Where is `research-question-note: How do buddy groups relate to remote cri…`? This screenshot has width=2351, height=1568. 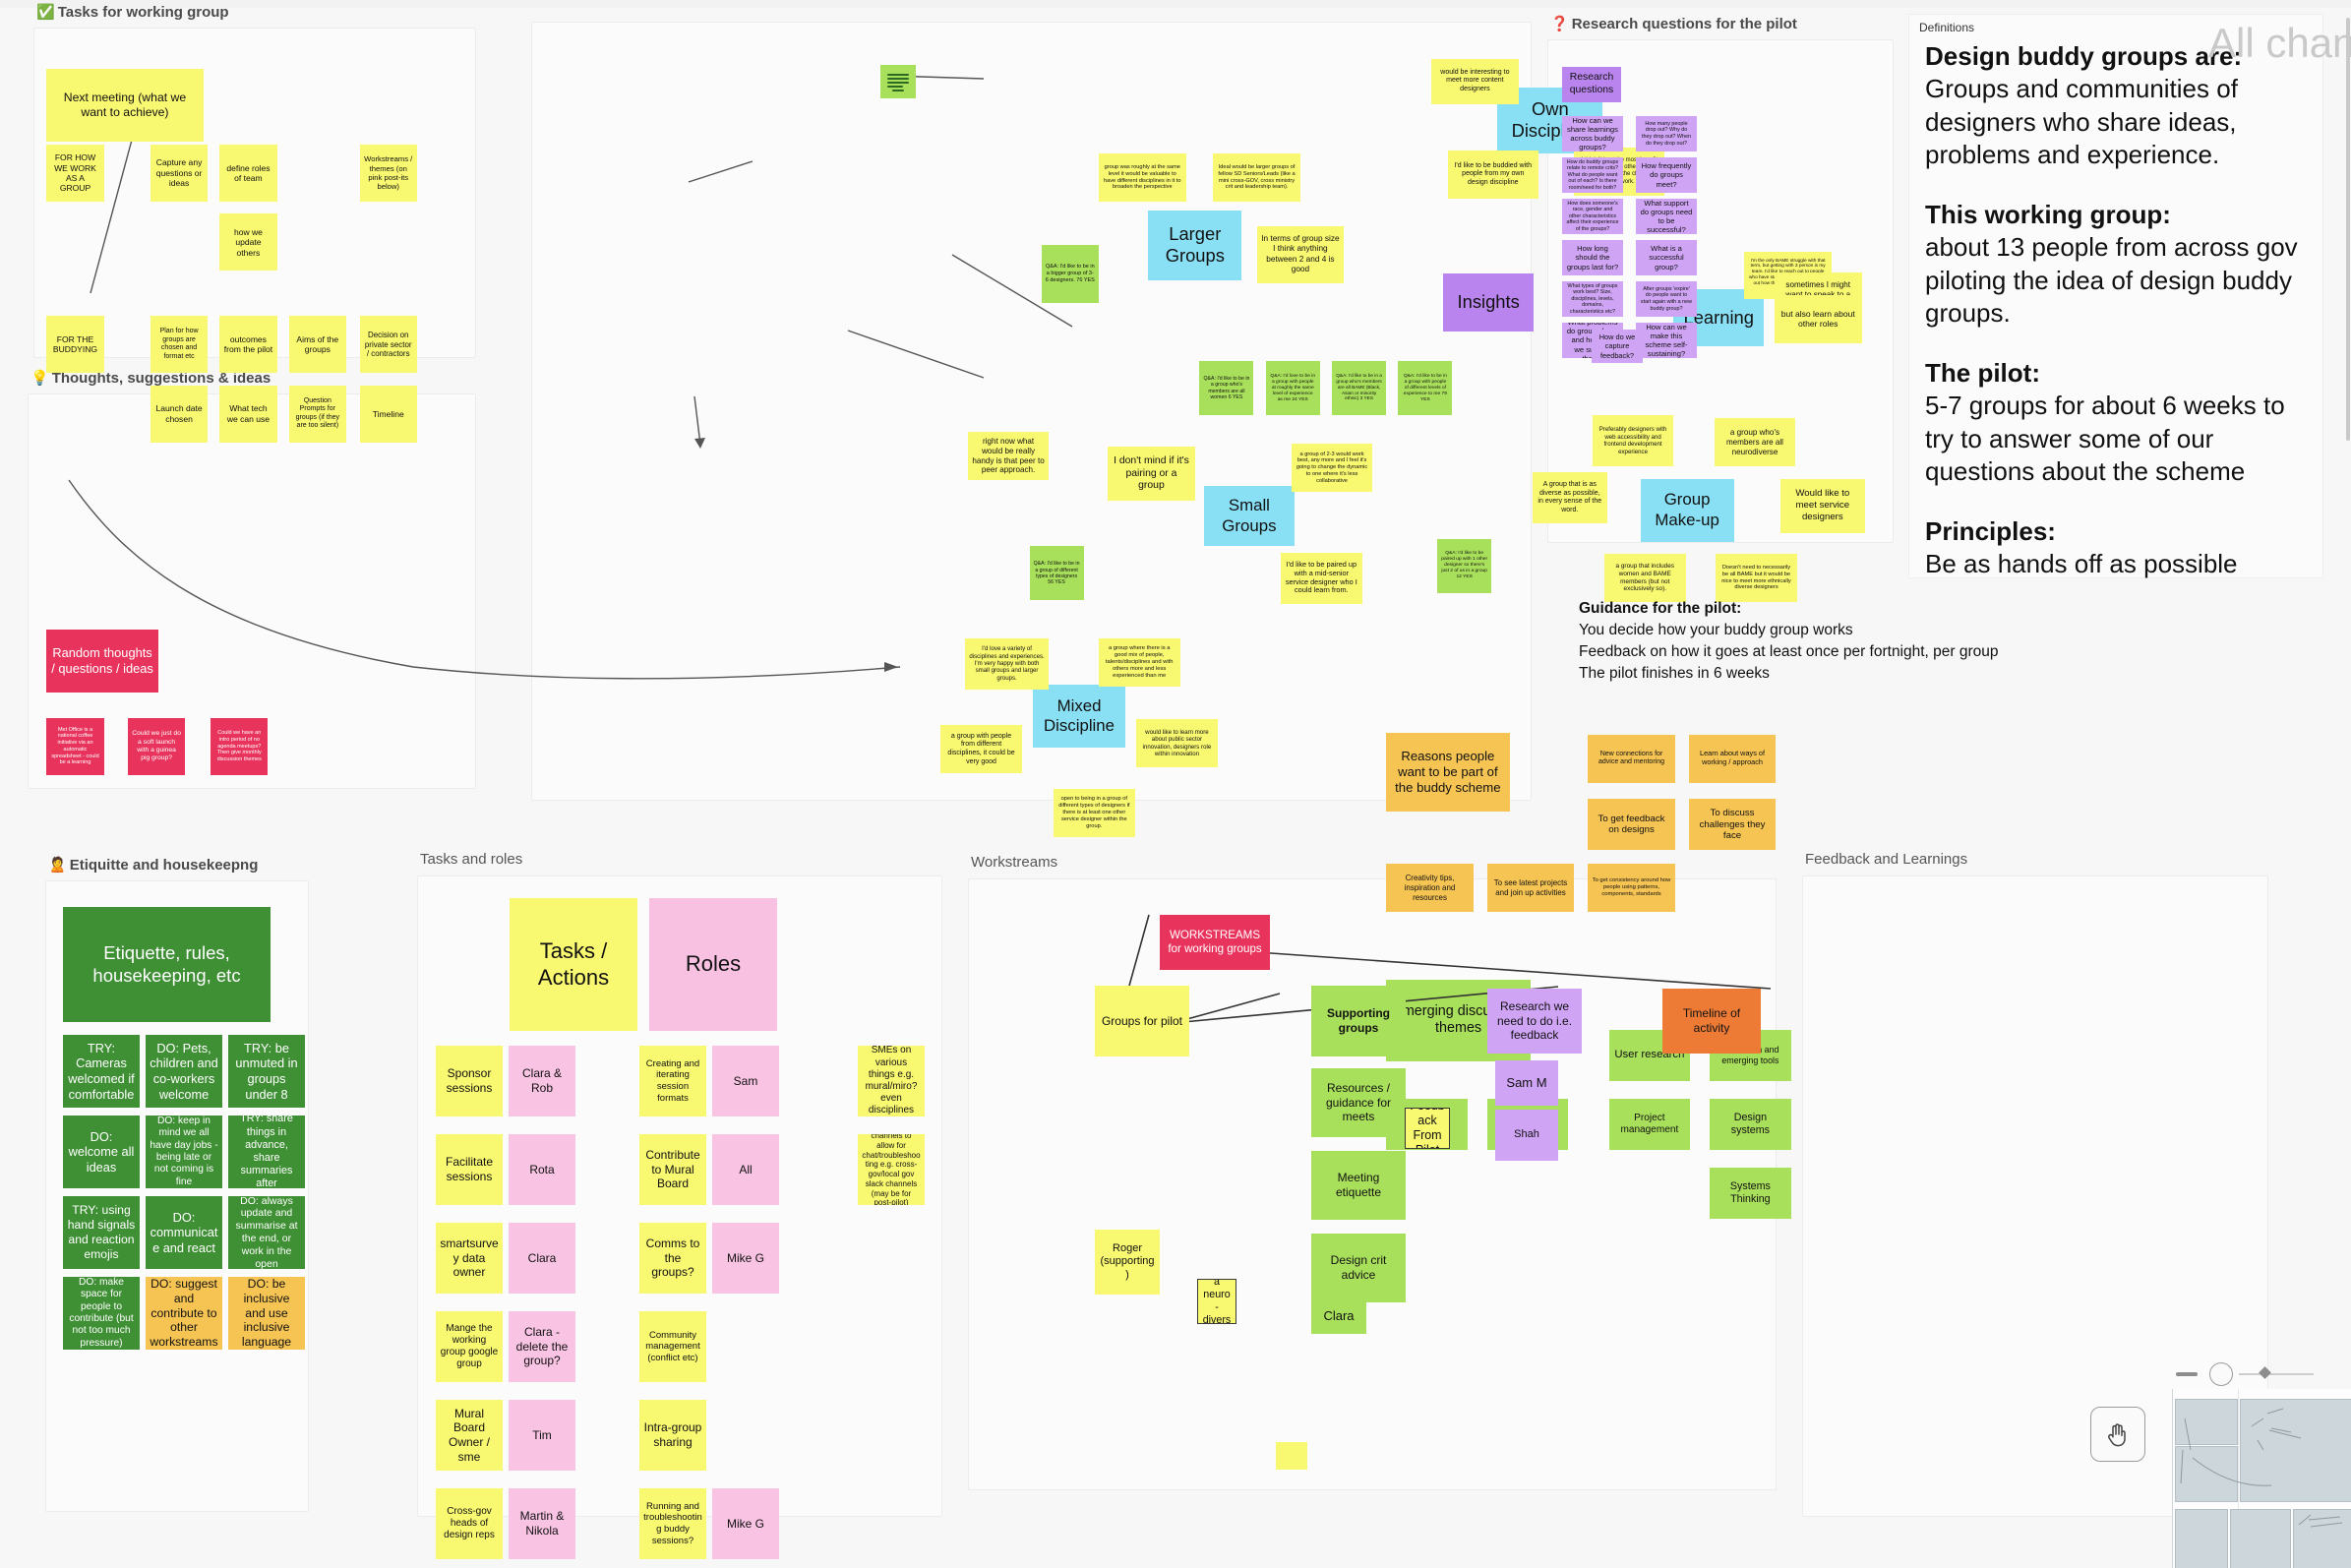
research-question-note: How do buddy groups relate to remote cri… is located at coordinates (1593, 175).